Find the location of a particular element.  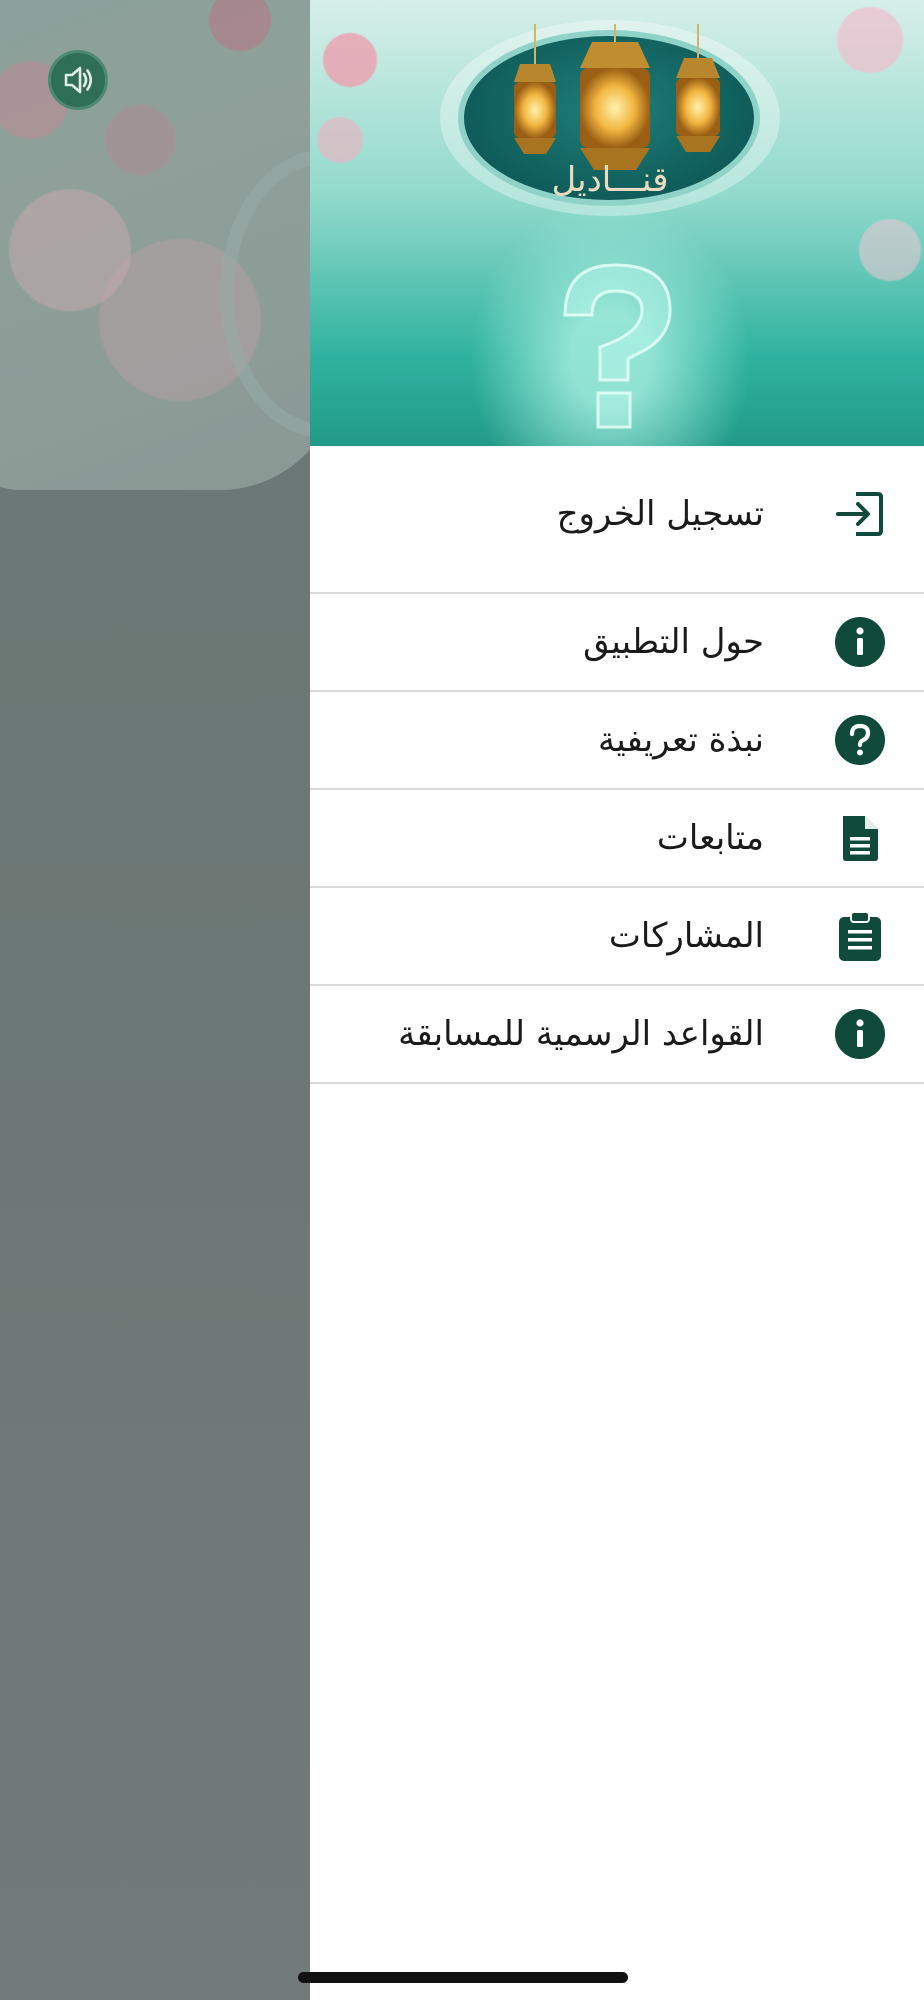

logout-icon is located at coordinates (860, 514).